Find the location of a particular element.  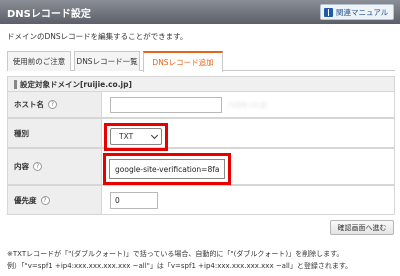

priority-input: 0 is located at coordinates (134, 200).